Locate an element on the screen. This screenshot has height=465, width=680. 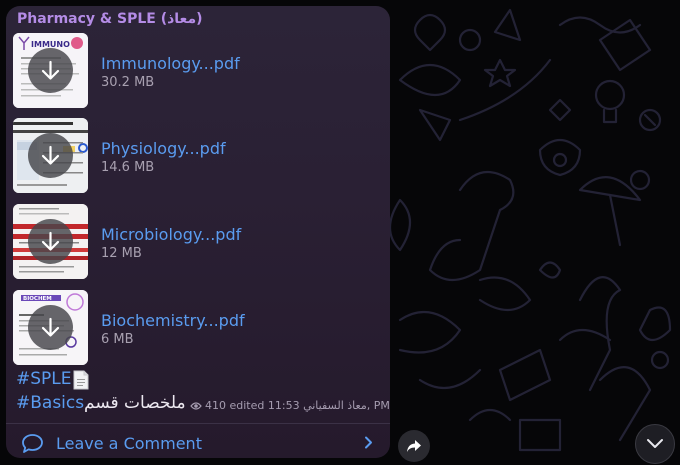
edited-time: edited 11:53 is located at coordinates (264, 405).